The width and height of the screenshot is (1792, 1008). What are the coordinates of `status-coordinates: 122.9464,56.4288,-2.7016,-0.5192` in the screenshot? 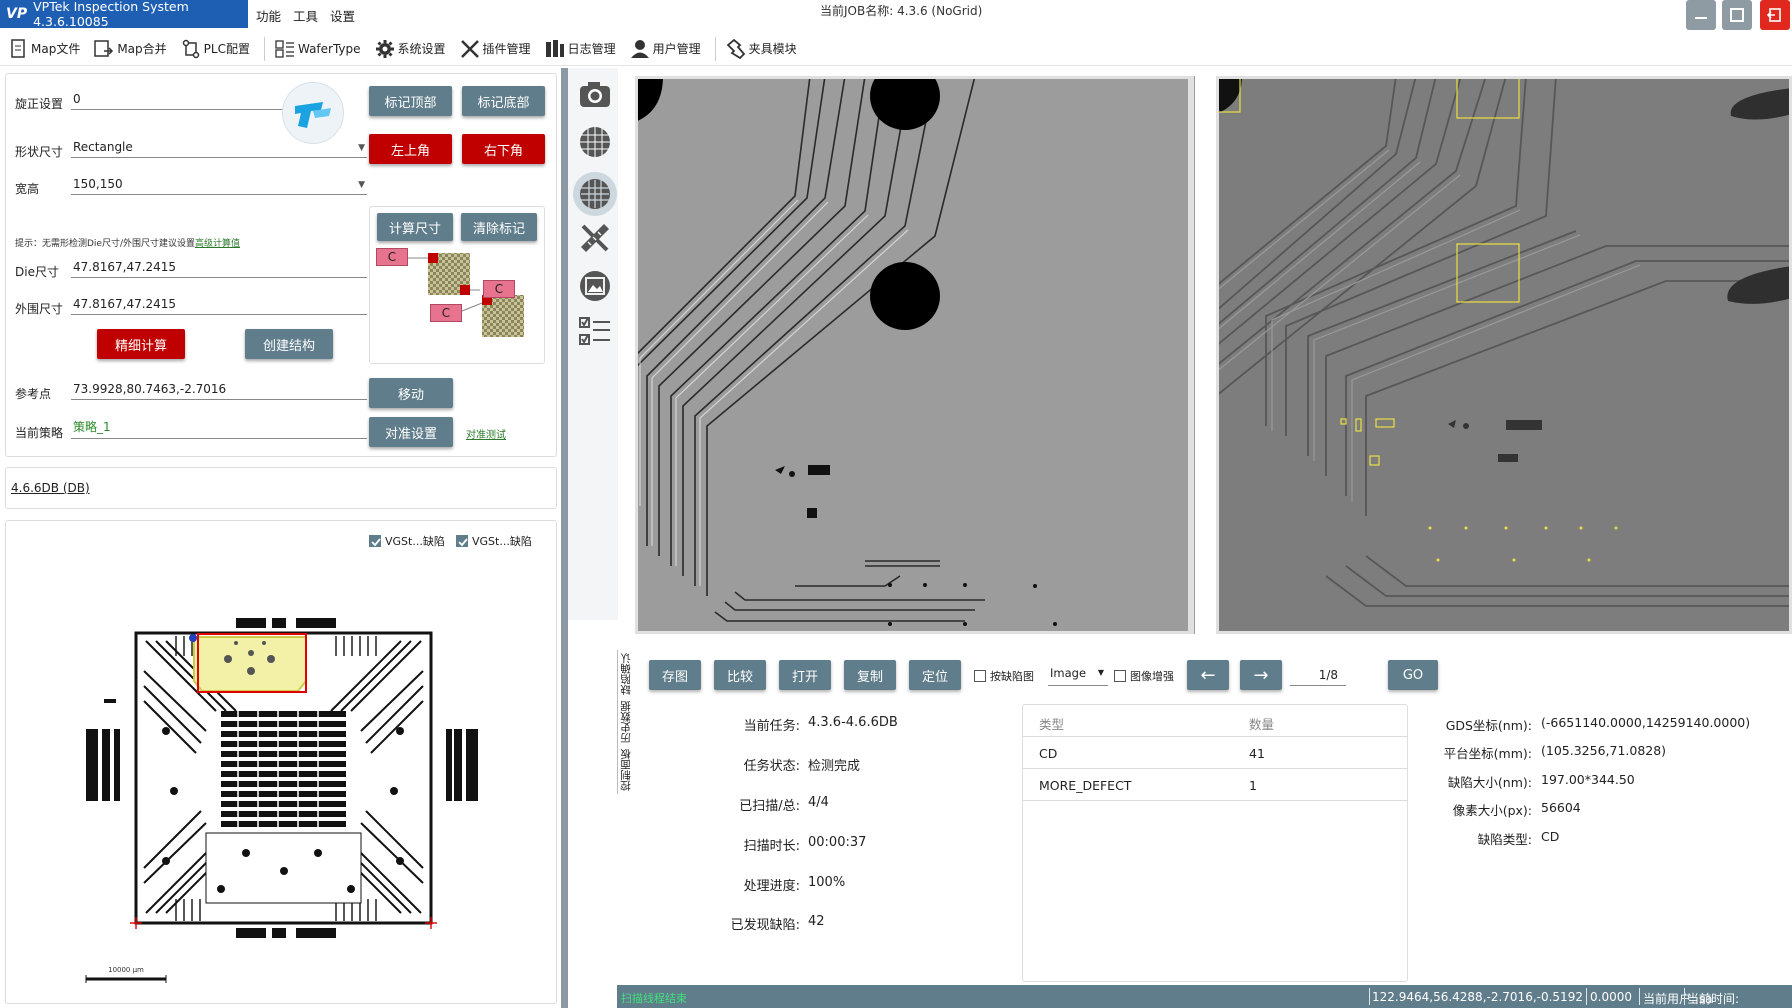 It's located at (1477, 997).